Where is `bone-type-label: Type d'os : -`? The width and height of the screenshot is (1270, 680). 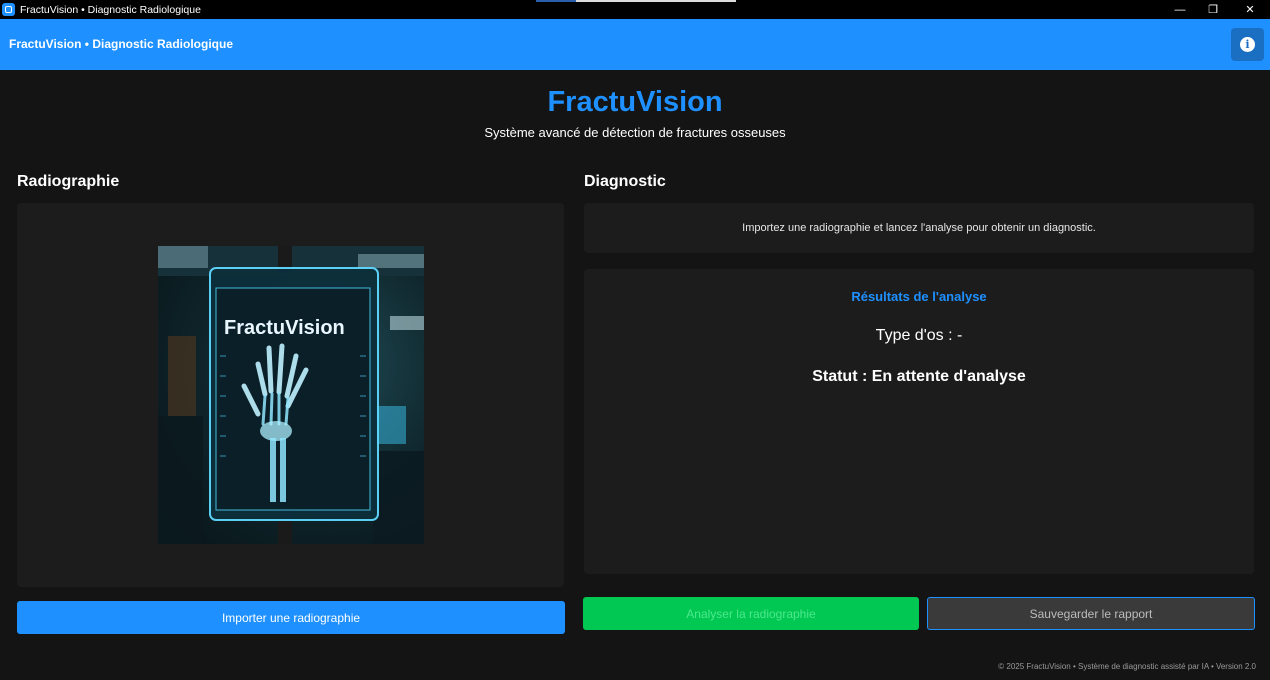 bone-type-label: Type d'os : - is located at coordinates (919, 335).